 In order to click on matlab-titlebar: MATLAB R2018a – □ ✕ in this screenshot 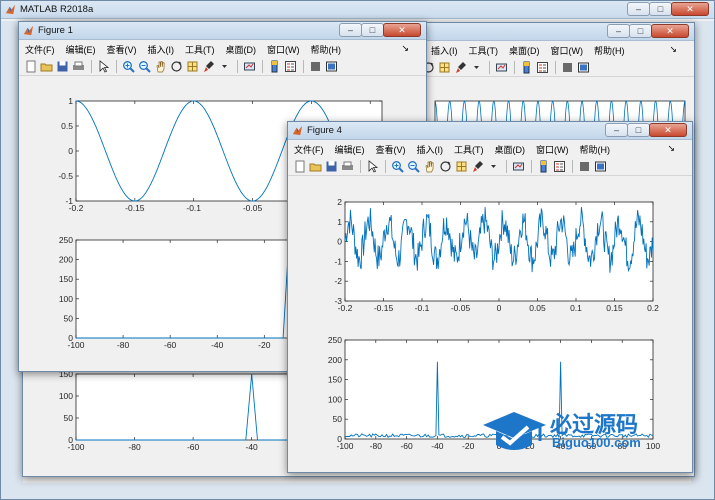, I will do `click(357, 10)`.